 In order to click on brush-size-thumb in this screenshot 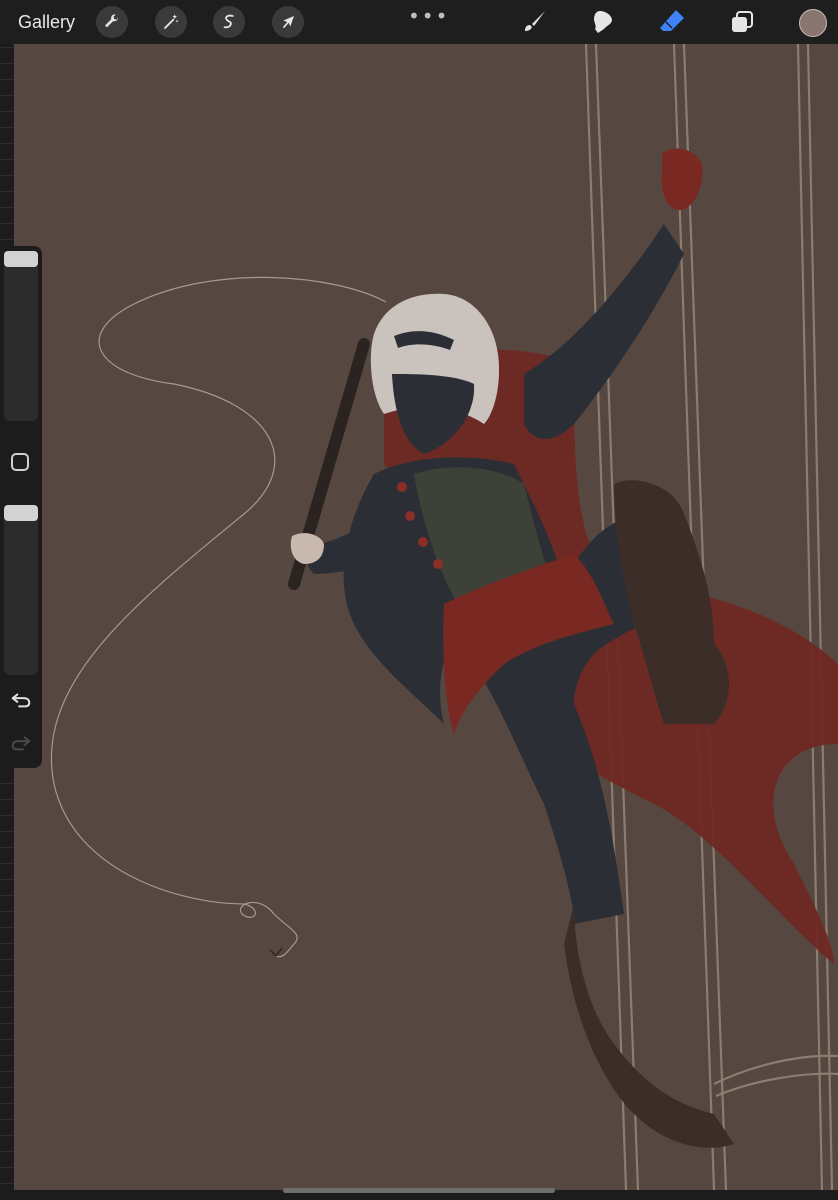, I will do `click(21, 259)`.